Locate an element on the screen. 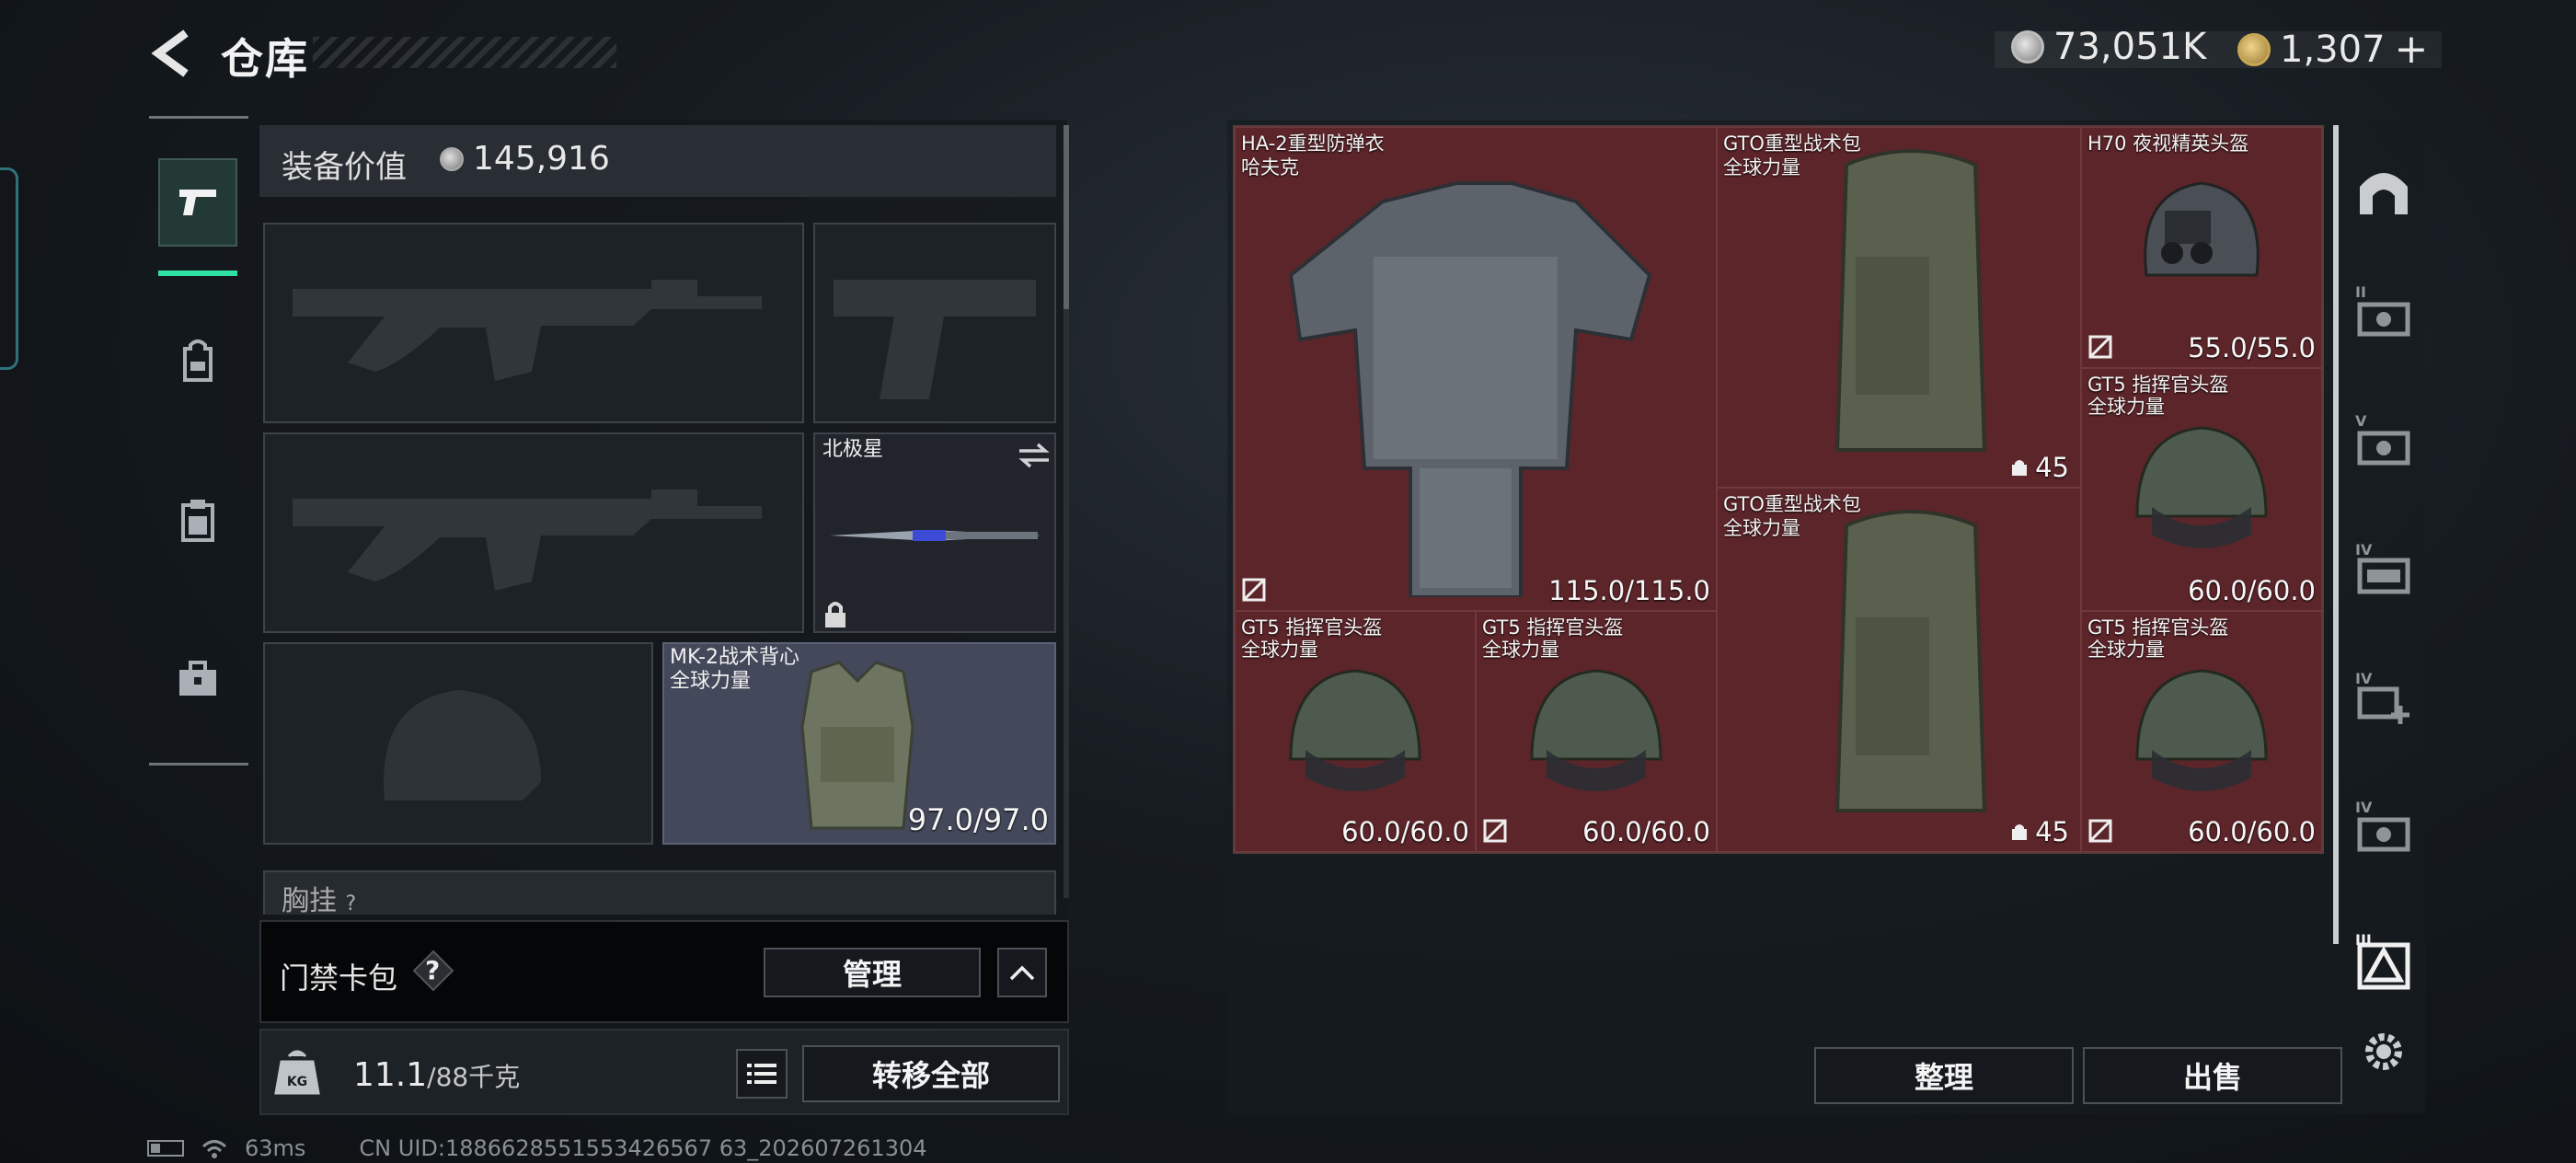  settings-gear-icon is located at coordinates (2383, 1051).